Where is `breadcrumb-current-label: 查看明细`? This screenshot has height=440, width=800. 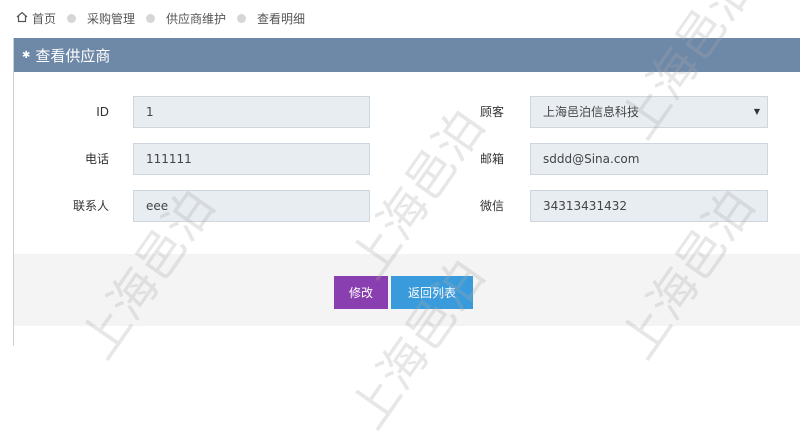 breadcrumb-current-label: 查看明细 is located at coordinates (281, 18).